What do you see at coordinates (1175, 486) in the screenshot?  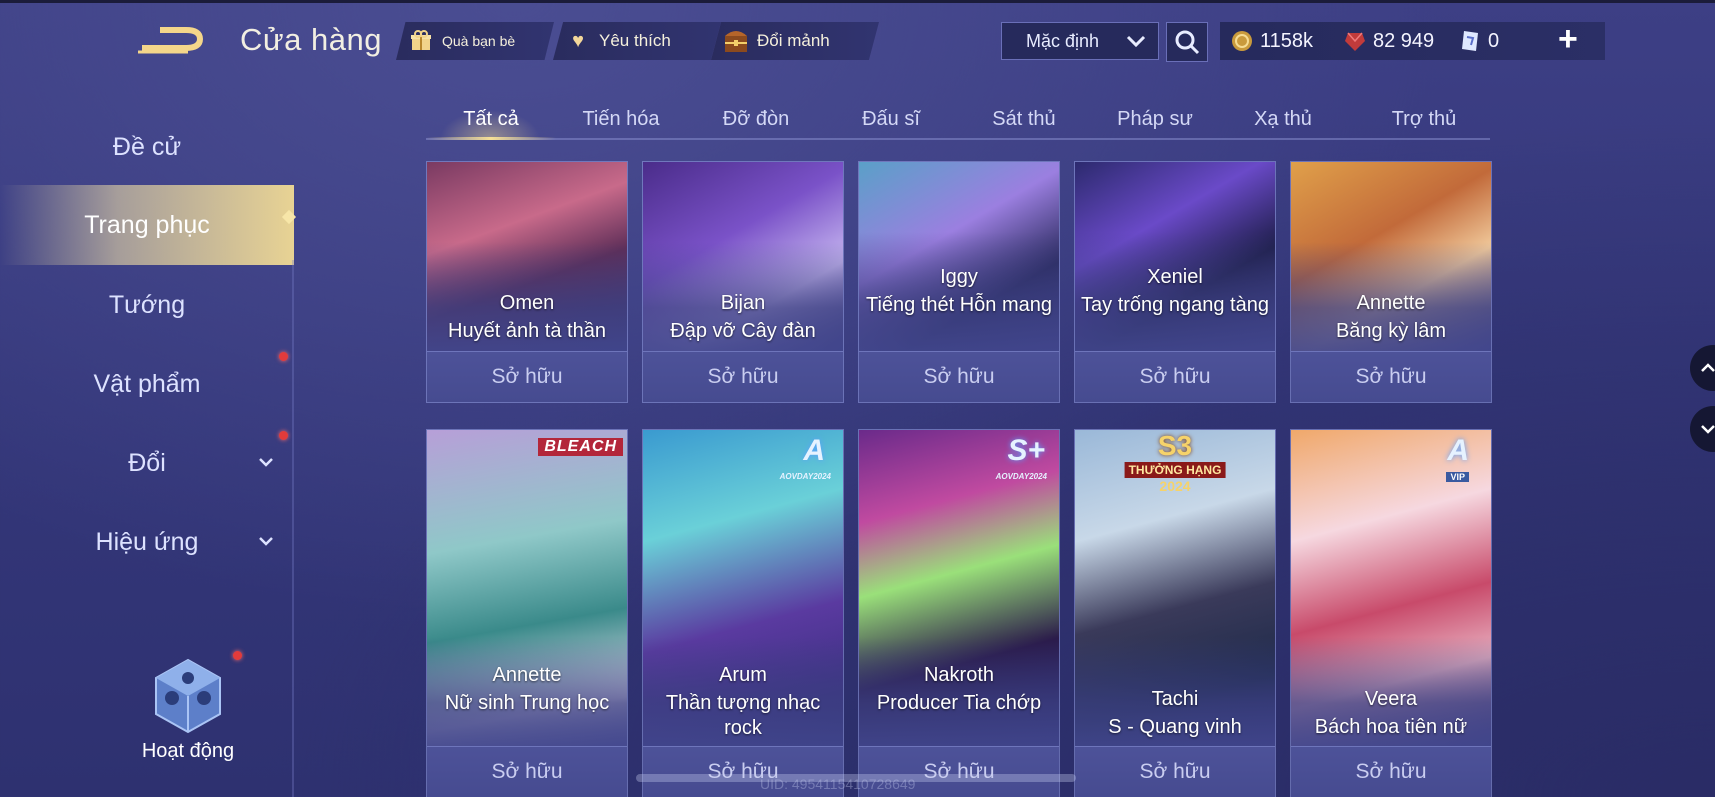 I see `season-year: 2024` at bounding box center [1175, 486].